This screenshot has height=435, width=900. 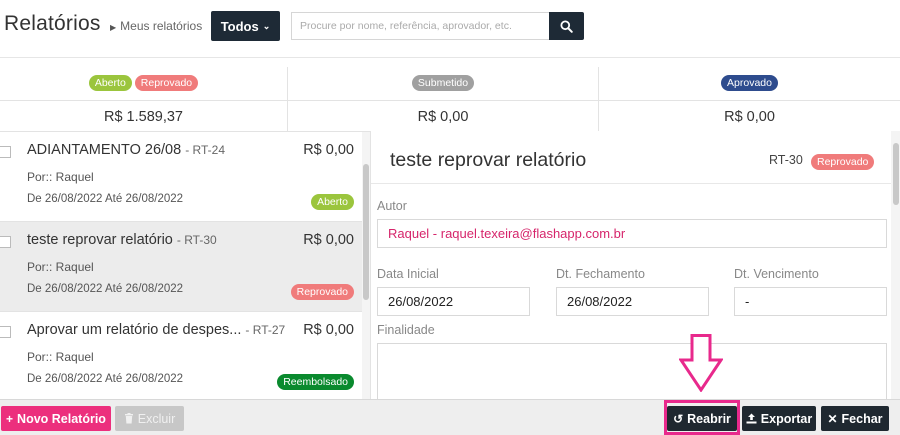 I want to click on search-input, so click(x=420, y=26).